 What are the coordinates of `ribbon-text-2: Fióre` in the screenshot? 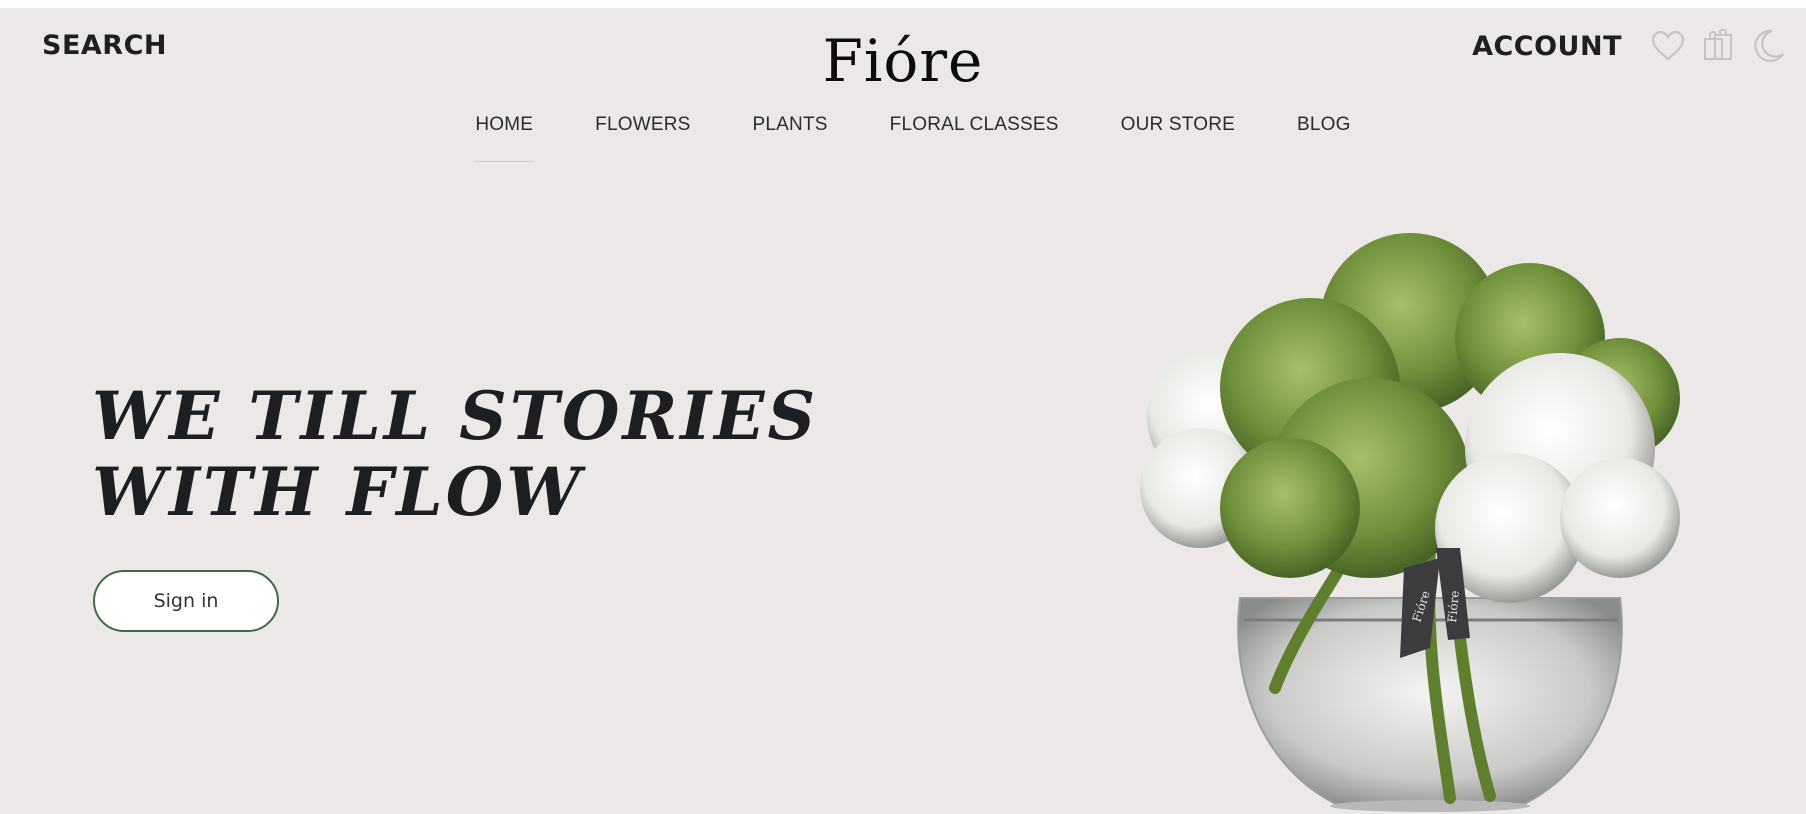 It's located at (1453, 606).